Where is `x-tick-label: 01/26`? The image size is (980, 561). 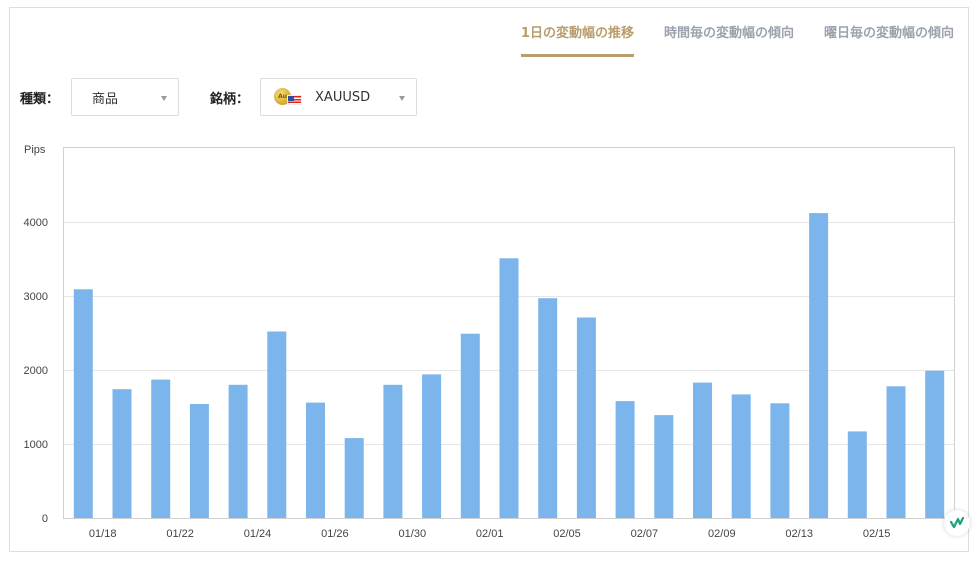
x-tick-label: 01/26 is located at coordinates (335, 534).